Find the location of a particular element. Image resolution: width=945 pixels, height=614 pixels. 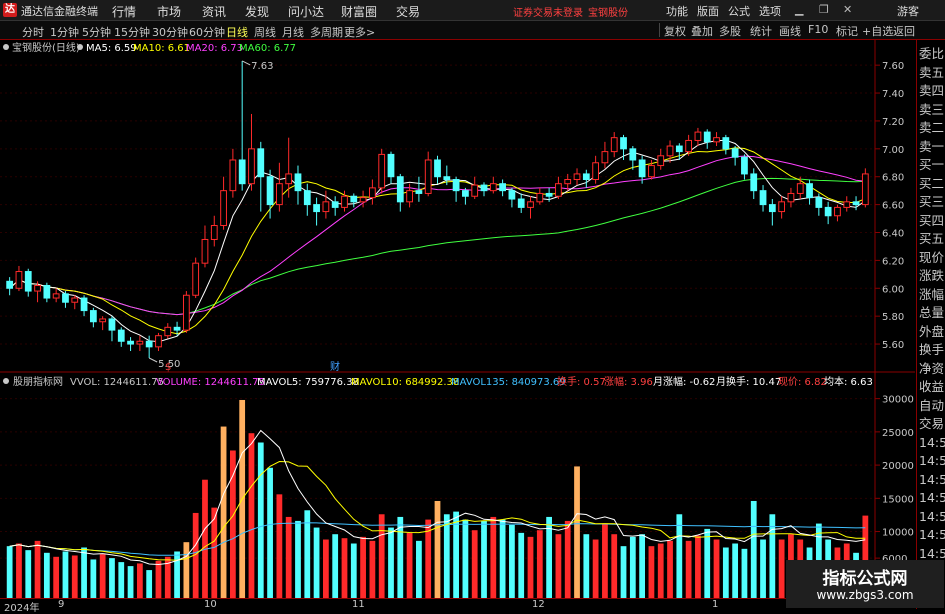

vvol-stat: VVOL: 1244611.75 is located at coordinates (117, 382).